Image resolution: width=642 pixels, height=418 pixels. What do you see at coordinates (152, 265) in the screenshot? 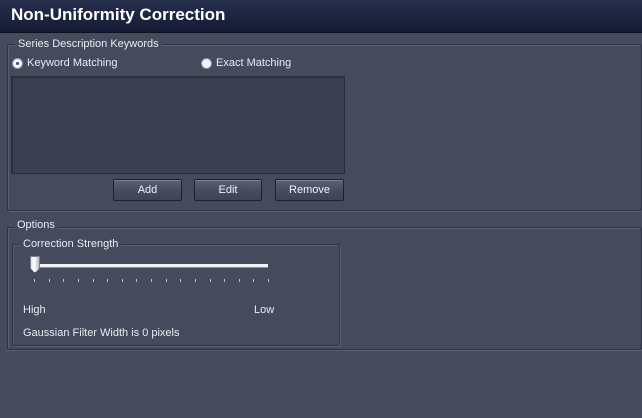
I see `correction-strength-slider` at bounding box center [152, 265].